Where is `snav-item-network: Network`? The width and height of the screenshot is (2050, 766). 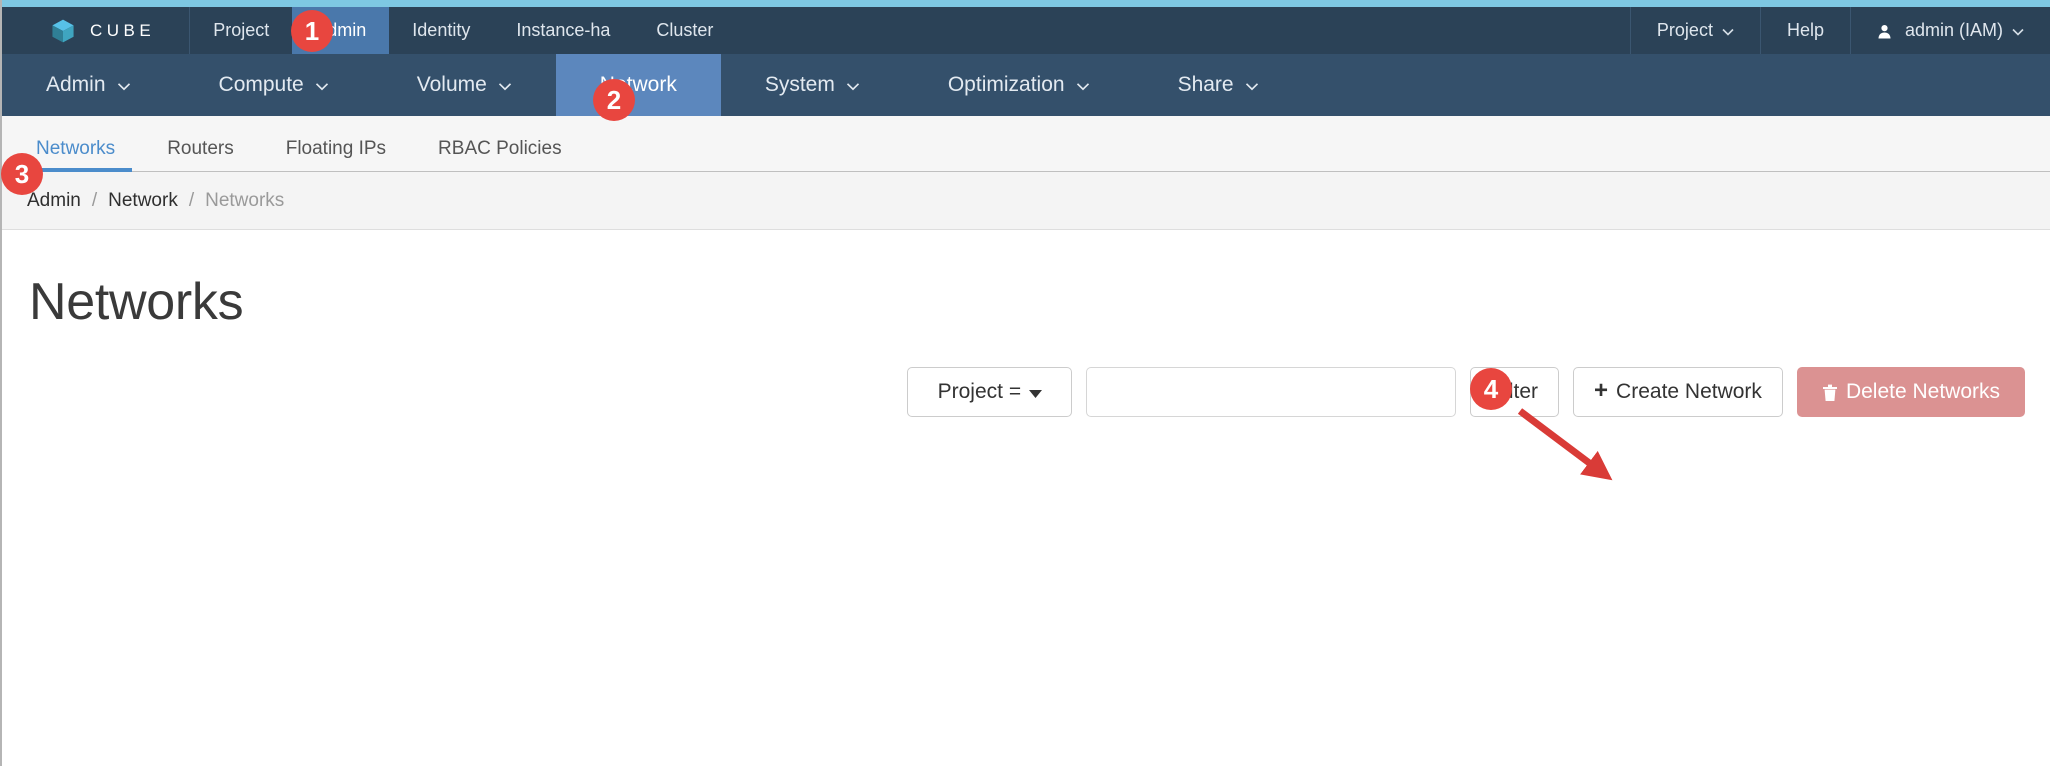 snav-item-network: Network is located at coordinates (638, 85).